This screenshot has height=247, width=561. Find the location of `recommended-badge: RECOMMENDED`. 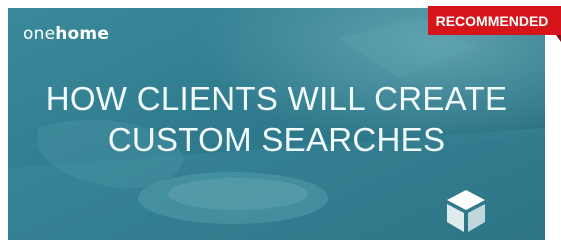

recommended-badge: RECOMMENDED is located at coordinates (494, 24).